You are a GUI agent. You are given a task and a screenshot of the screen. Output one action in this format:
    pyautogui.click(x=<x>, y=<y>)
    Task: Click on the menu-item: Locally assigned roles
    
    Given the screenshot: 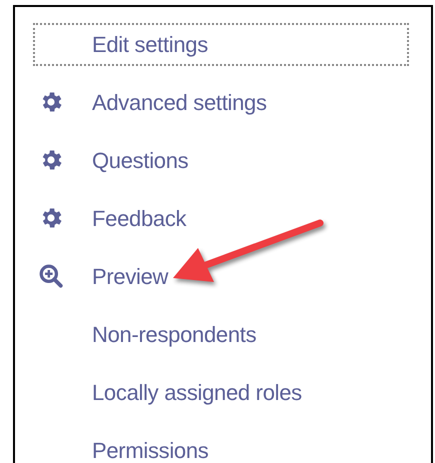 What is the action you would take?
    pyautogui.click(x=221, y=392)
    